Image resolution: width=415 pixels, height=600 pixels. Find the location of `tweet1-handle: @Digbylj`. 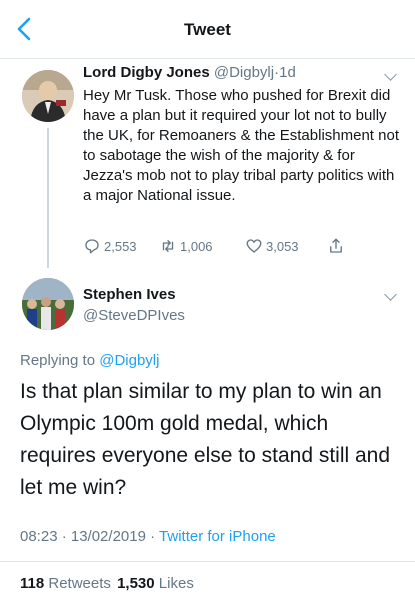

tweet1-handle: @Digbylj is located at coordinates (244, 72).